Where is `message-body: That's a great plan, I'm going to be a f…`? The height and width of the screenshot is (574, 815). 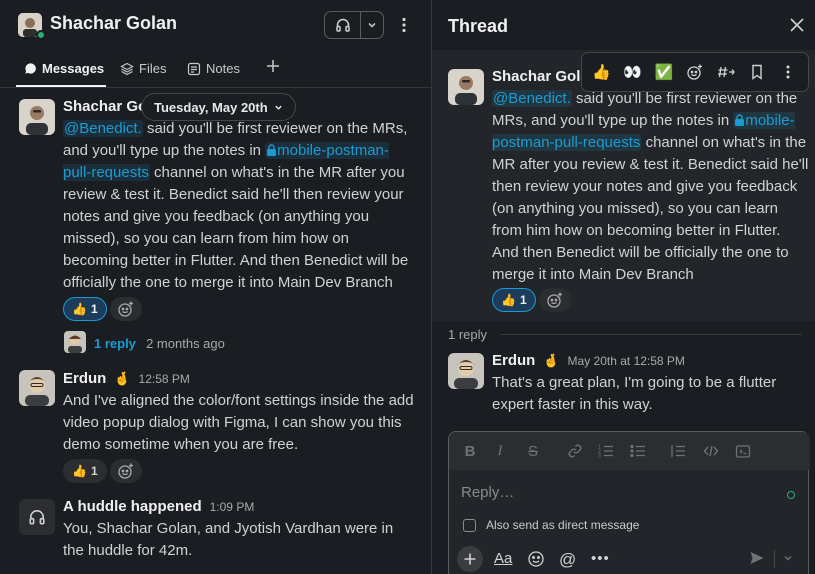 message-body: That's a great plan, I'm going to be a f… is located at coordinates (634, 393).